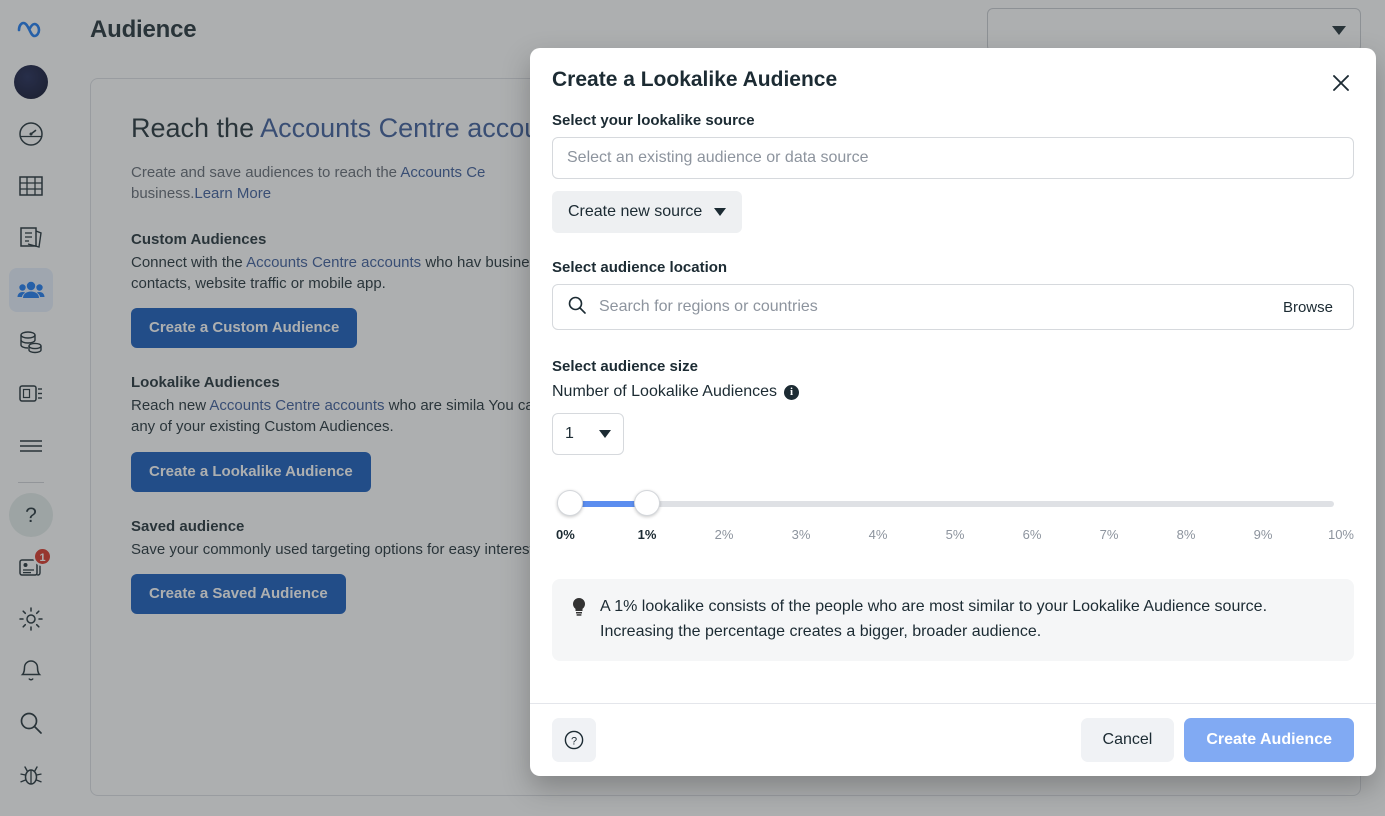 The image size is (1385, 816). I want to click on dialog-header: Create a Lookalike Audience, so click(953, 72).